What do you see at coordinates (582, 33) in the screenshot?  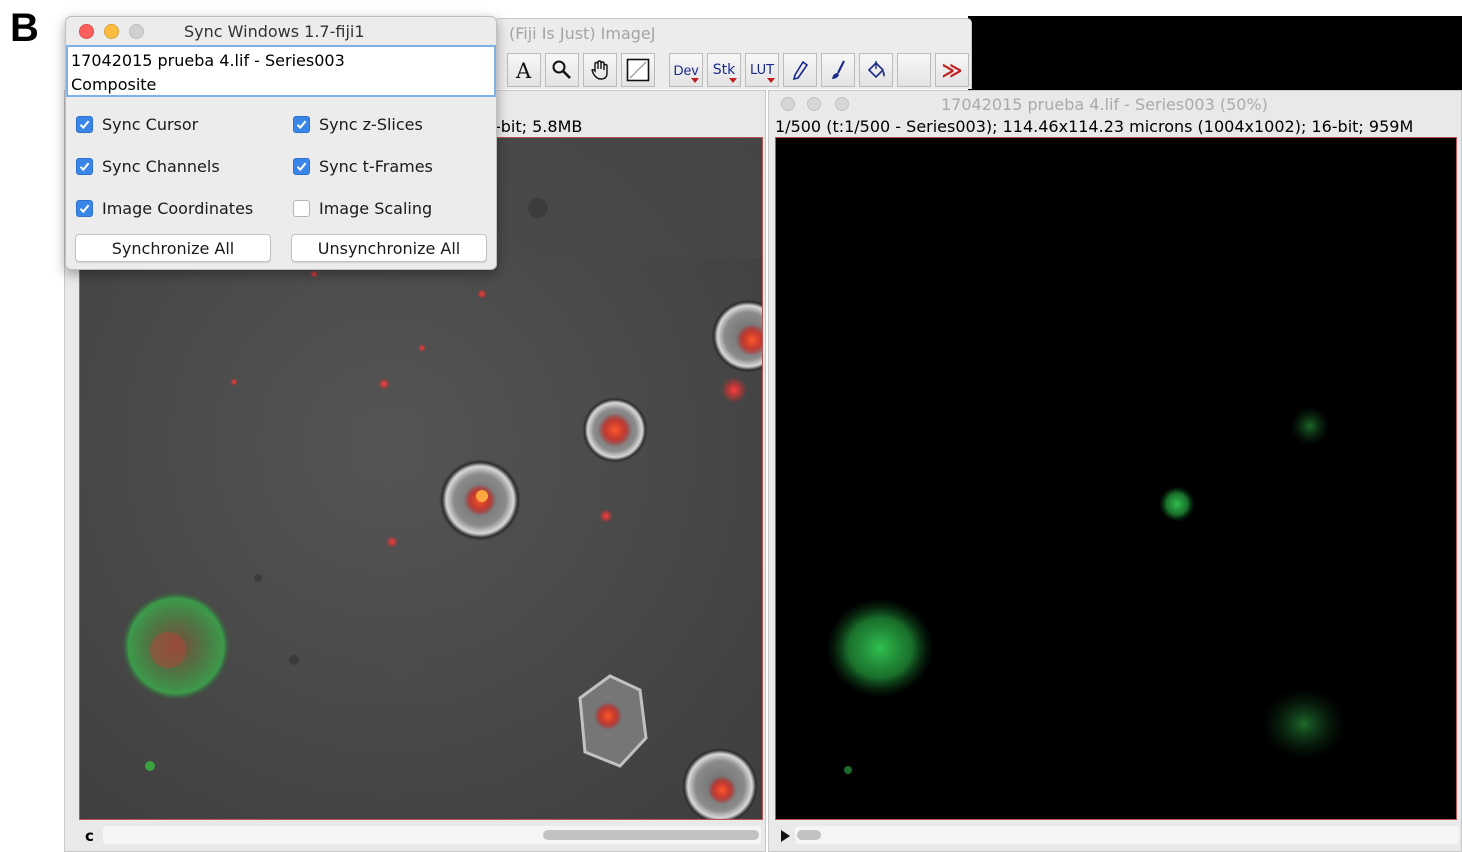 I see `imagej-window-title: (Fiji Is Just) ImageJ` at bounding box center [582, 33].